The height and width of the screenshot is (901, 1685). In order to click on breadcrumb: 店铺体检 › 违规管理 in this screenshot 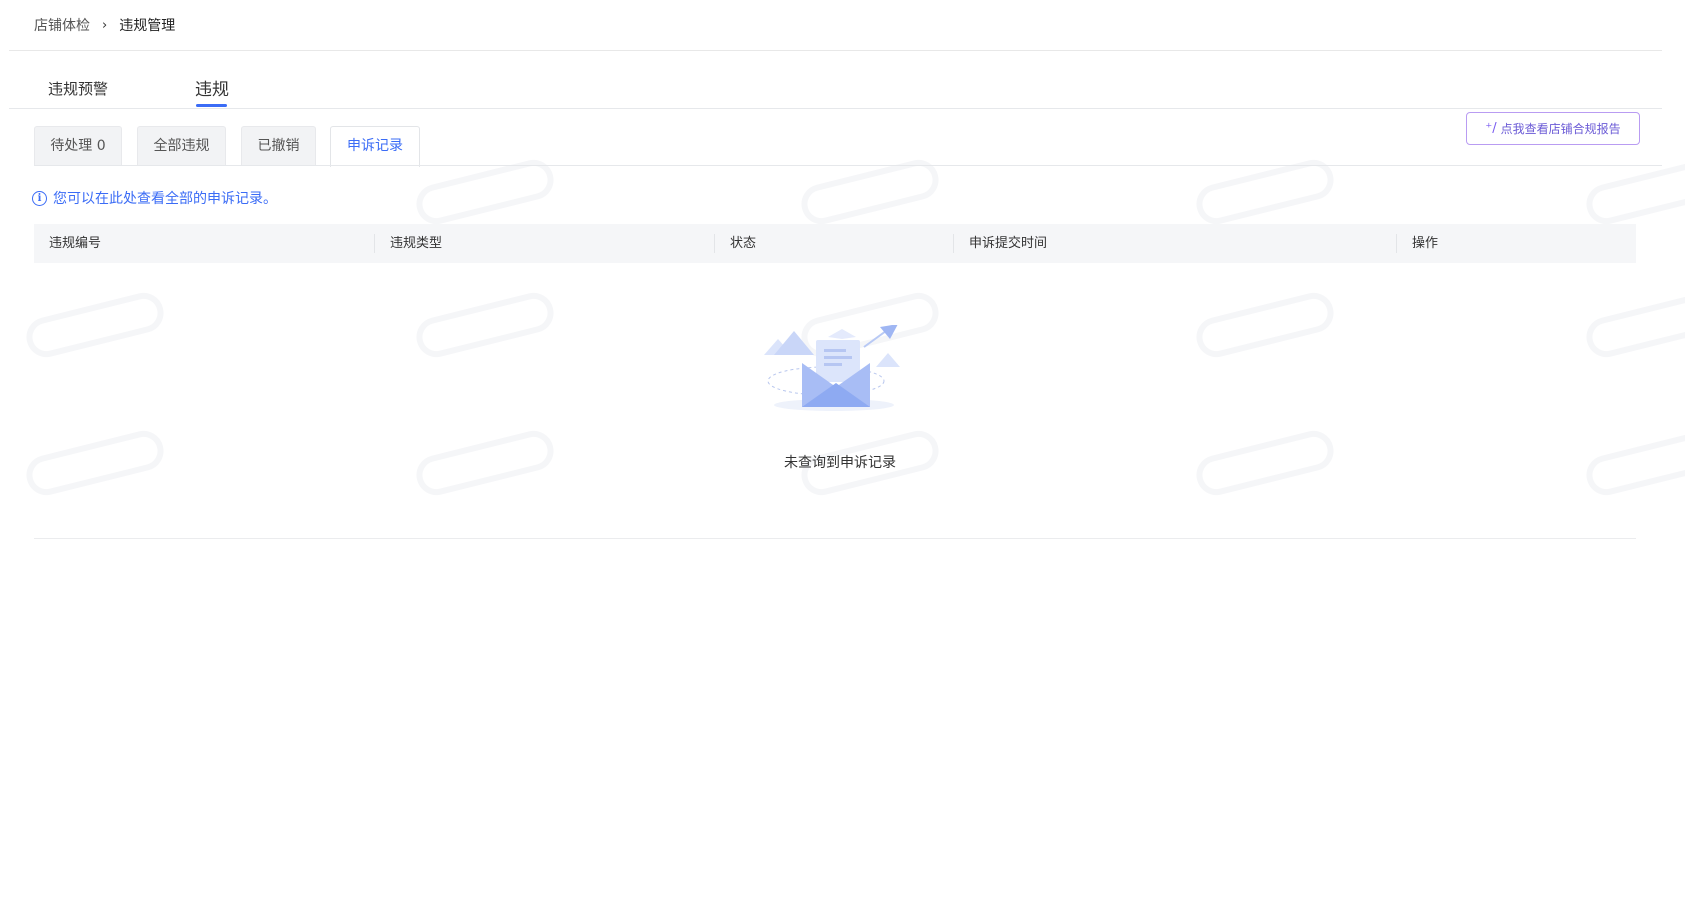, I will do `click(104, 25)`.